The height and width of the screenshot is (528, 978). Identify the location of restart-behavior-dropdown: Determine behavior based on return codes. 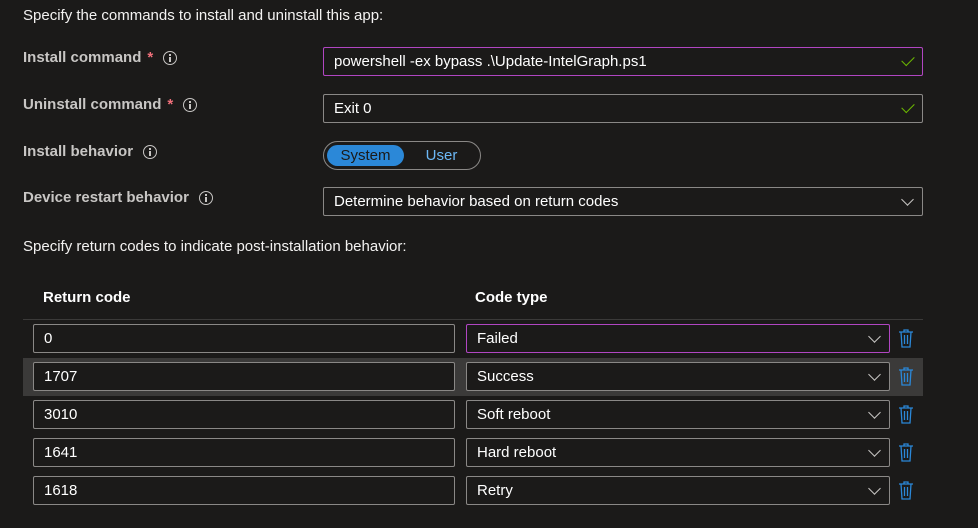
(623, 201).